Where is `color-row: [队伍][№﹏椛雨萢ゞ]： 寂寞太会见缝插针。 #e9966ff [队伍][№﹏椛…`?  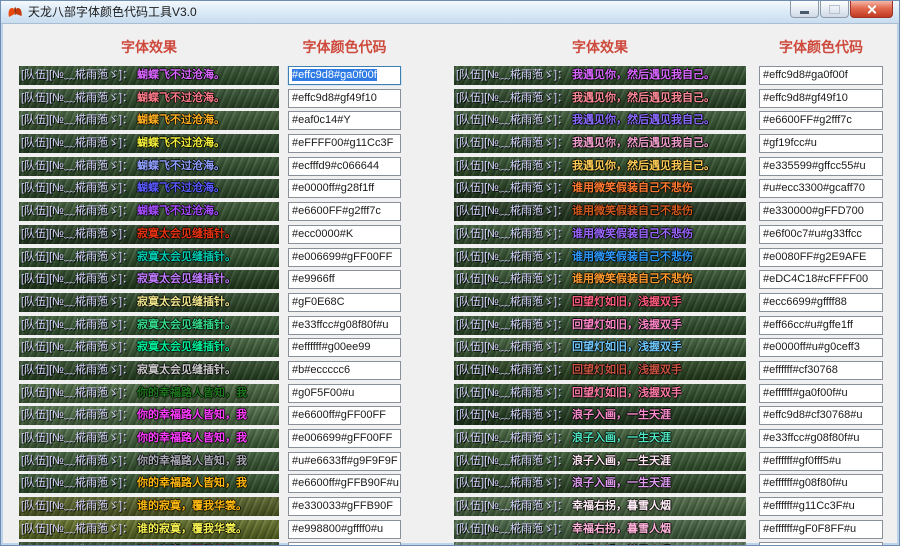 color-row: [队伍][№﹏椛雨萢ゞ]： 寂寞太会见缝插针。 #e9966ff [队伍][№﹏椛… is located at coordinates (459, 280).